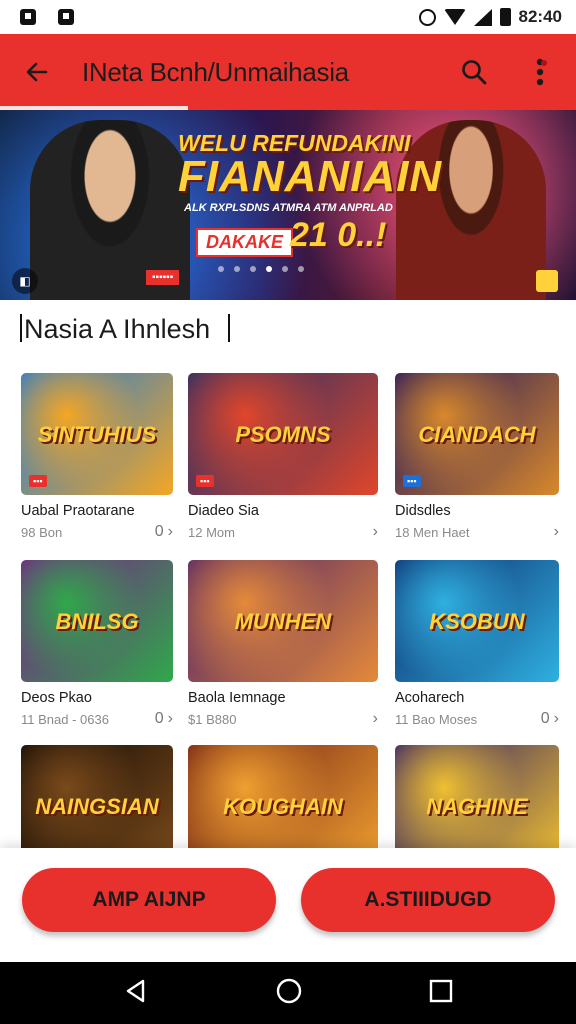 The height and width of the screenshot is (1024, 576). What do you see at coordinates (540, 72) in the screenshot?
I see `more-options-icon` at bounding box center [540, 72].